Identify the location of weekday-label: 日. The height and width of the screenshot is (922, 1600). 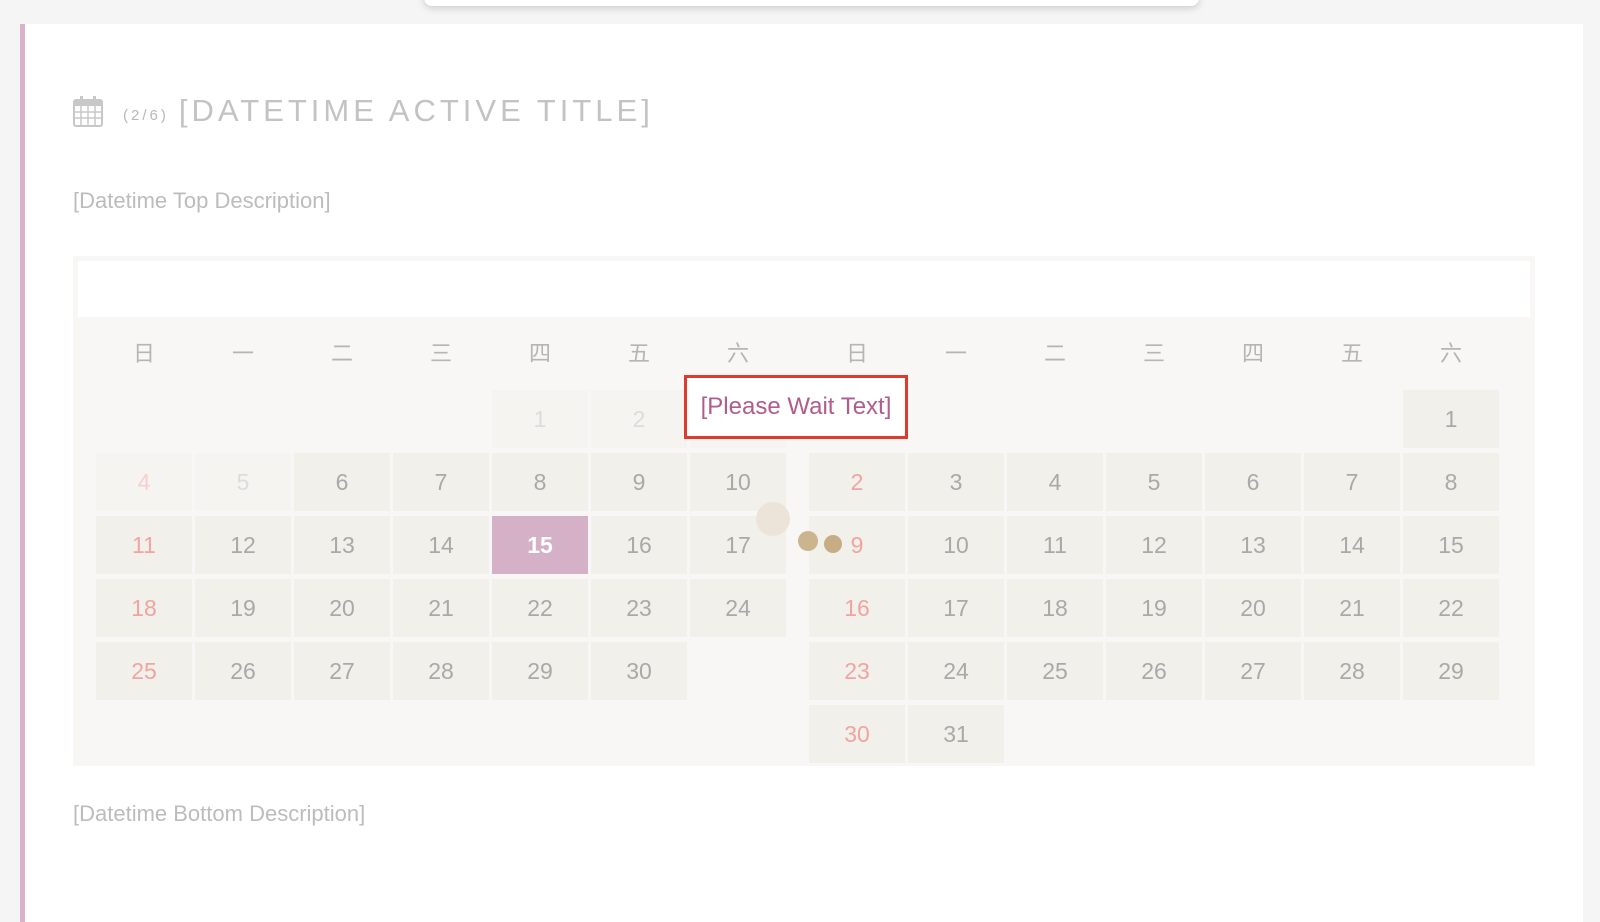
(856, 353).